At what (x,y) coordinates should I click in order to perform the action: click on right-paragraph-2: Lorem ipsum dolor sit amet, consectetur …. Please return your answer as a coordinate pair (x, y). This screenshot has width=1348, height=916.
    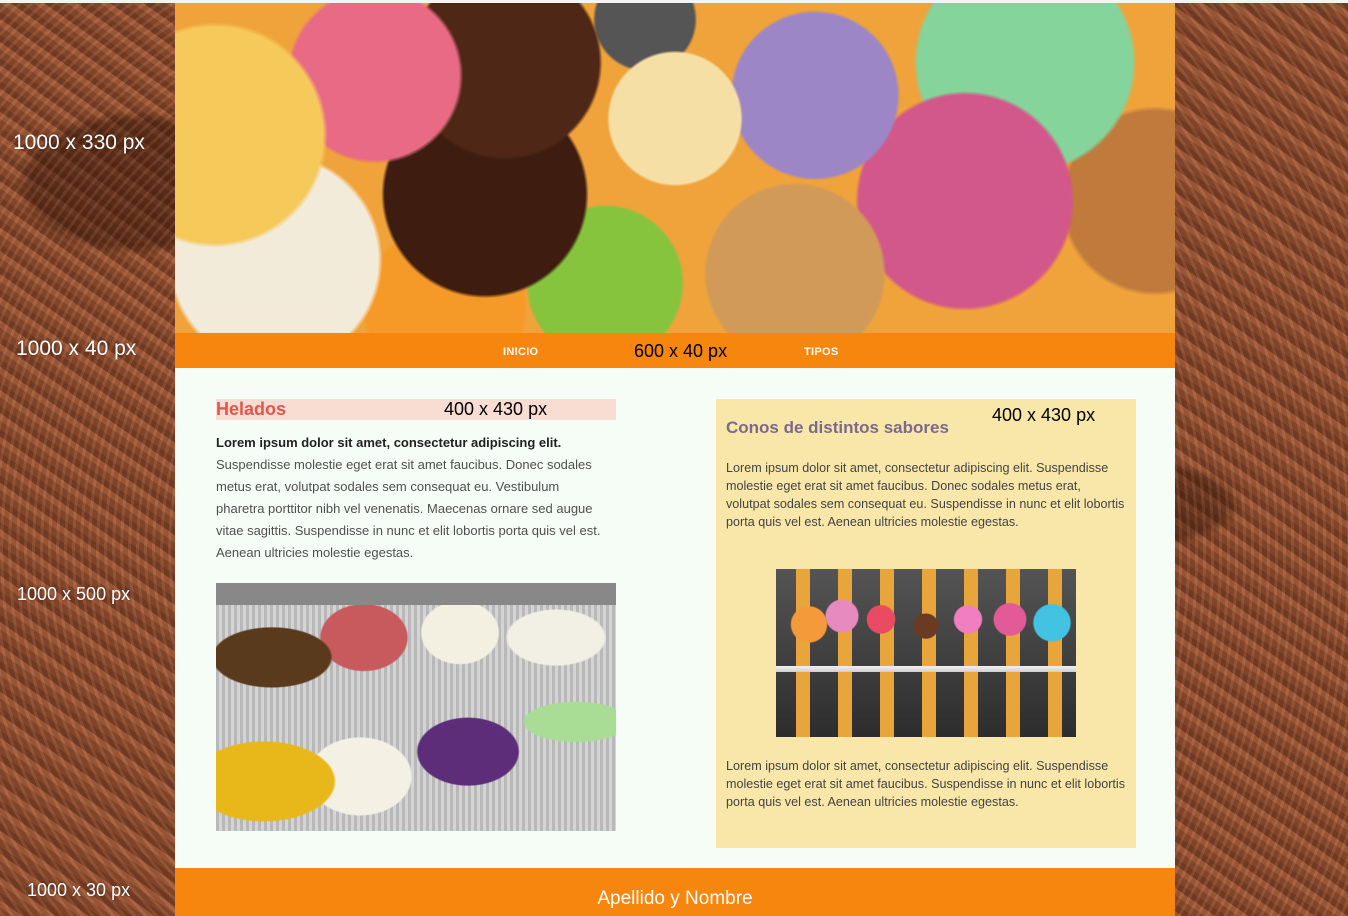
    Looking at the image, I should click on (926, 784).